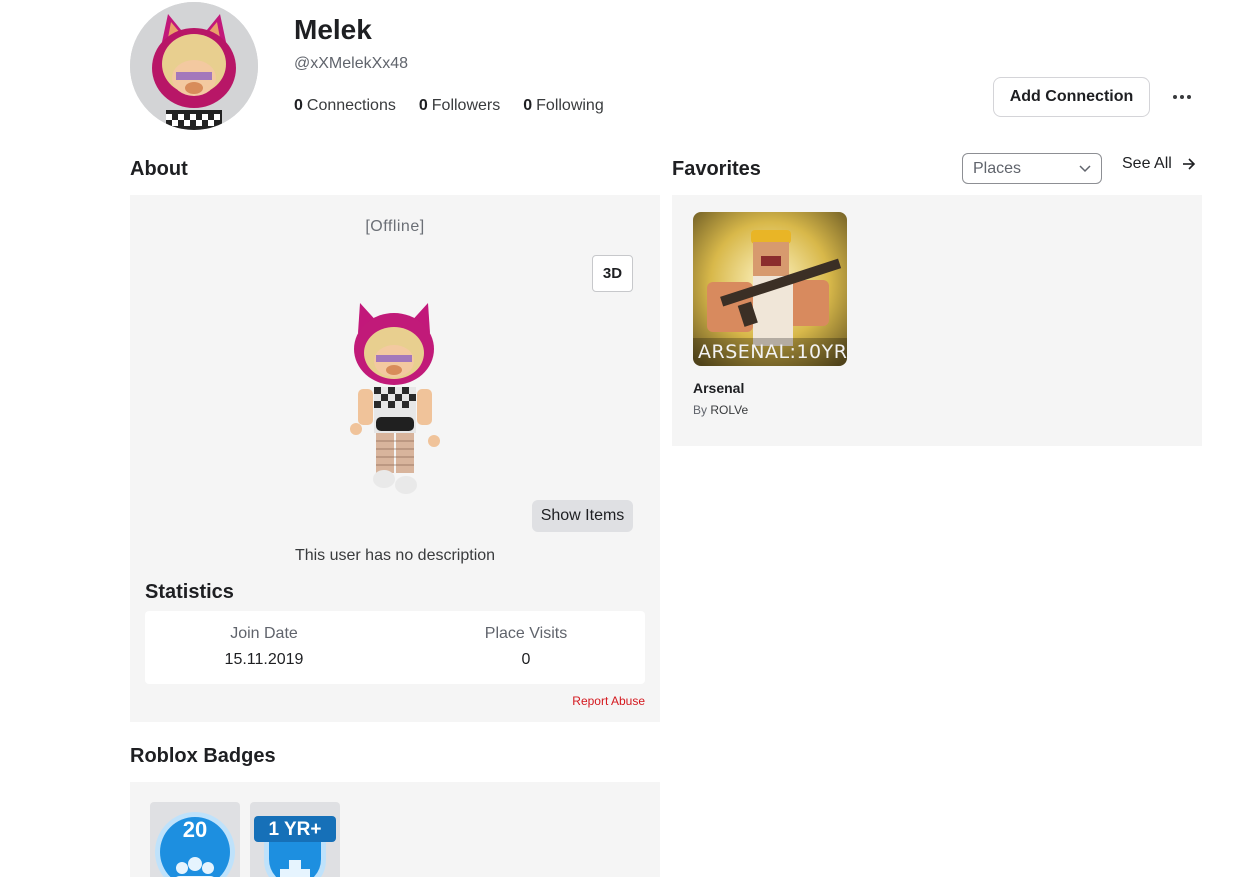 The image size is (1255, 877). Describe the element at coordinates (772, 352) in the screenshot. I see `game-thumbnail-caption: ARSENAL:10YR` at that location.